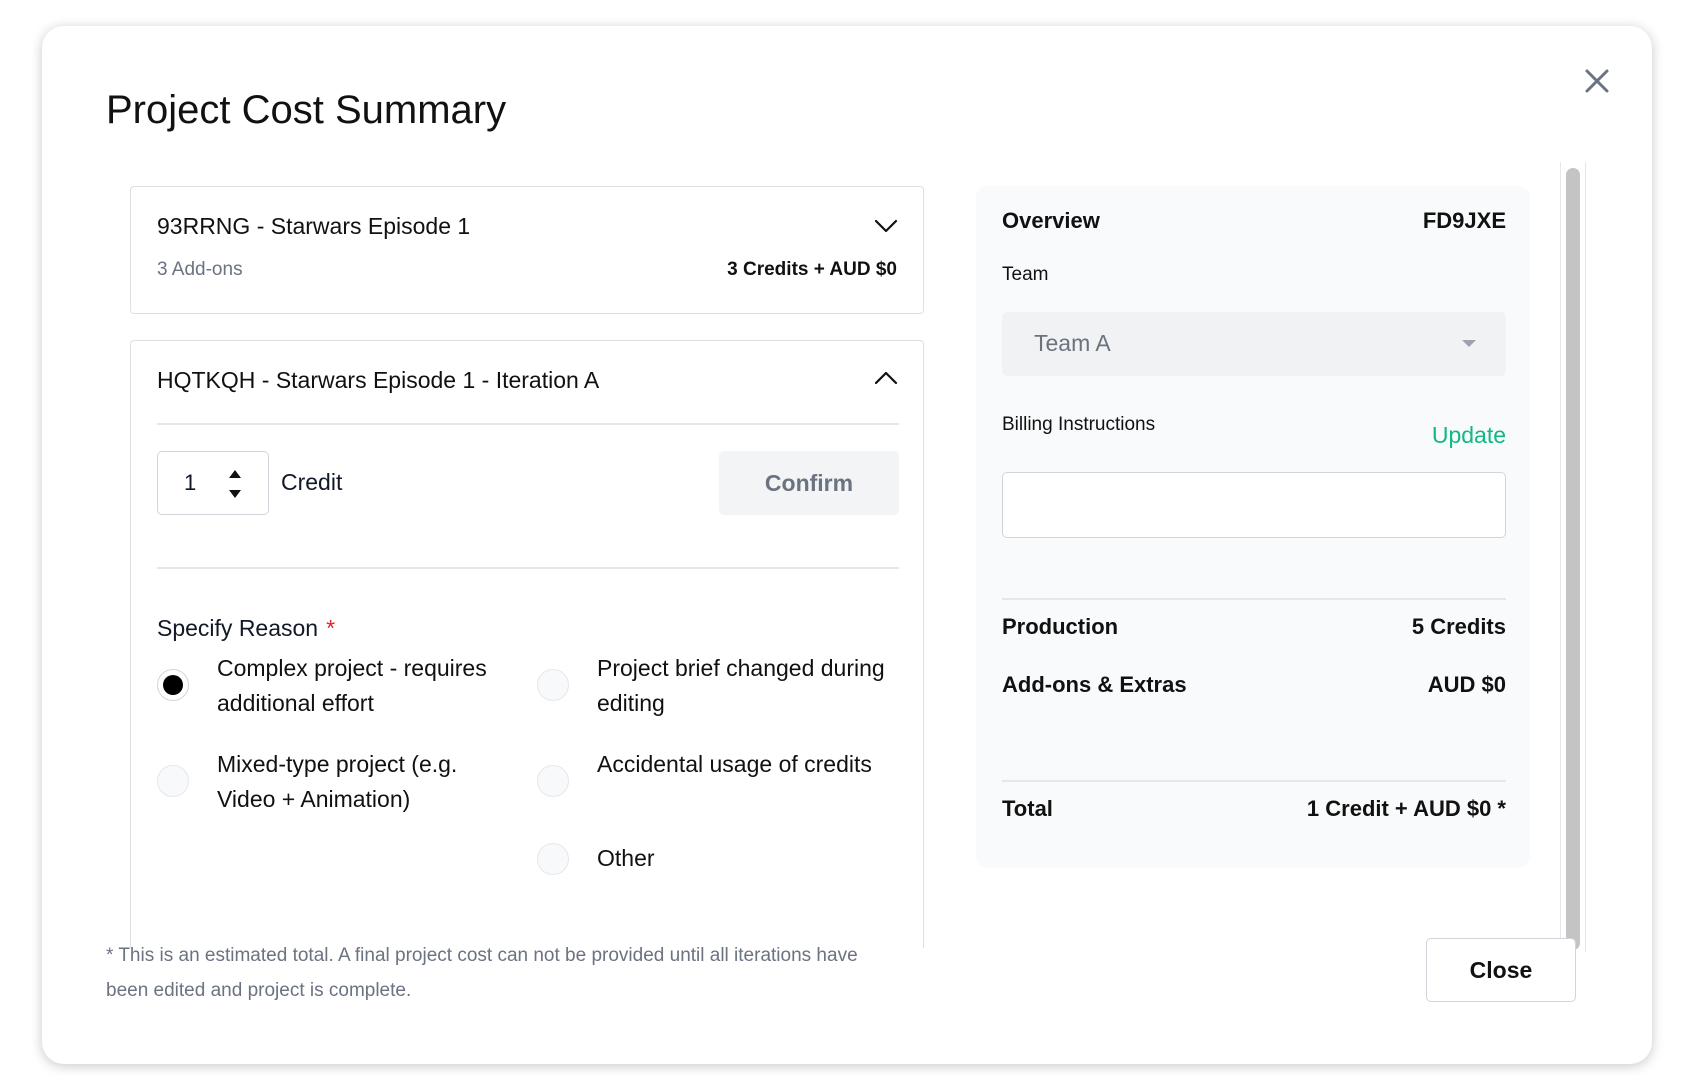 This screenshot has width=1684, height=1088. What do you see at coordinates (1060, 626) in the screenshot?
I see `production-label: Production` at bounding box center [1060, 626].